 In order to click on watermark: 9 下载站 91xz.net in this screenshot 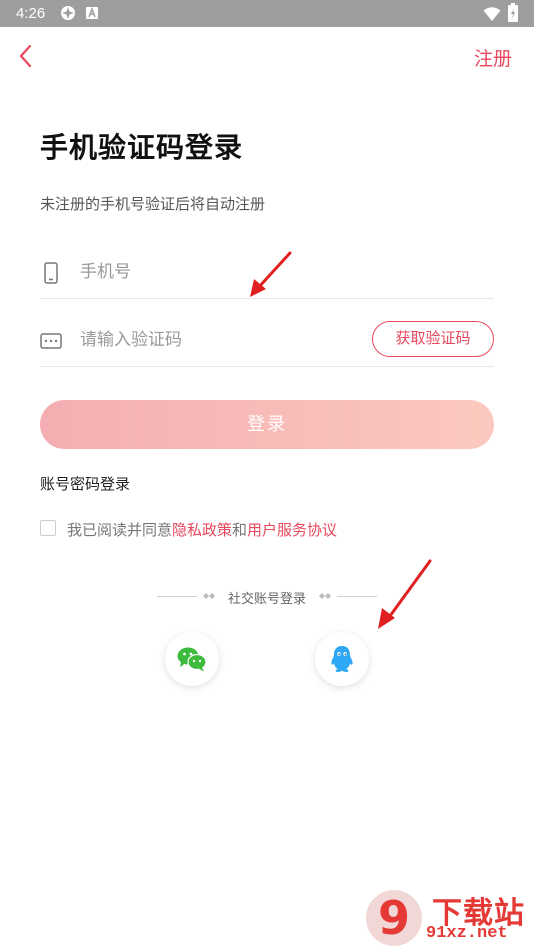, I will do `click(448, 919)`.